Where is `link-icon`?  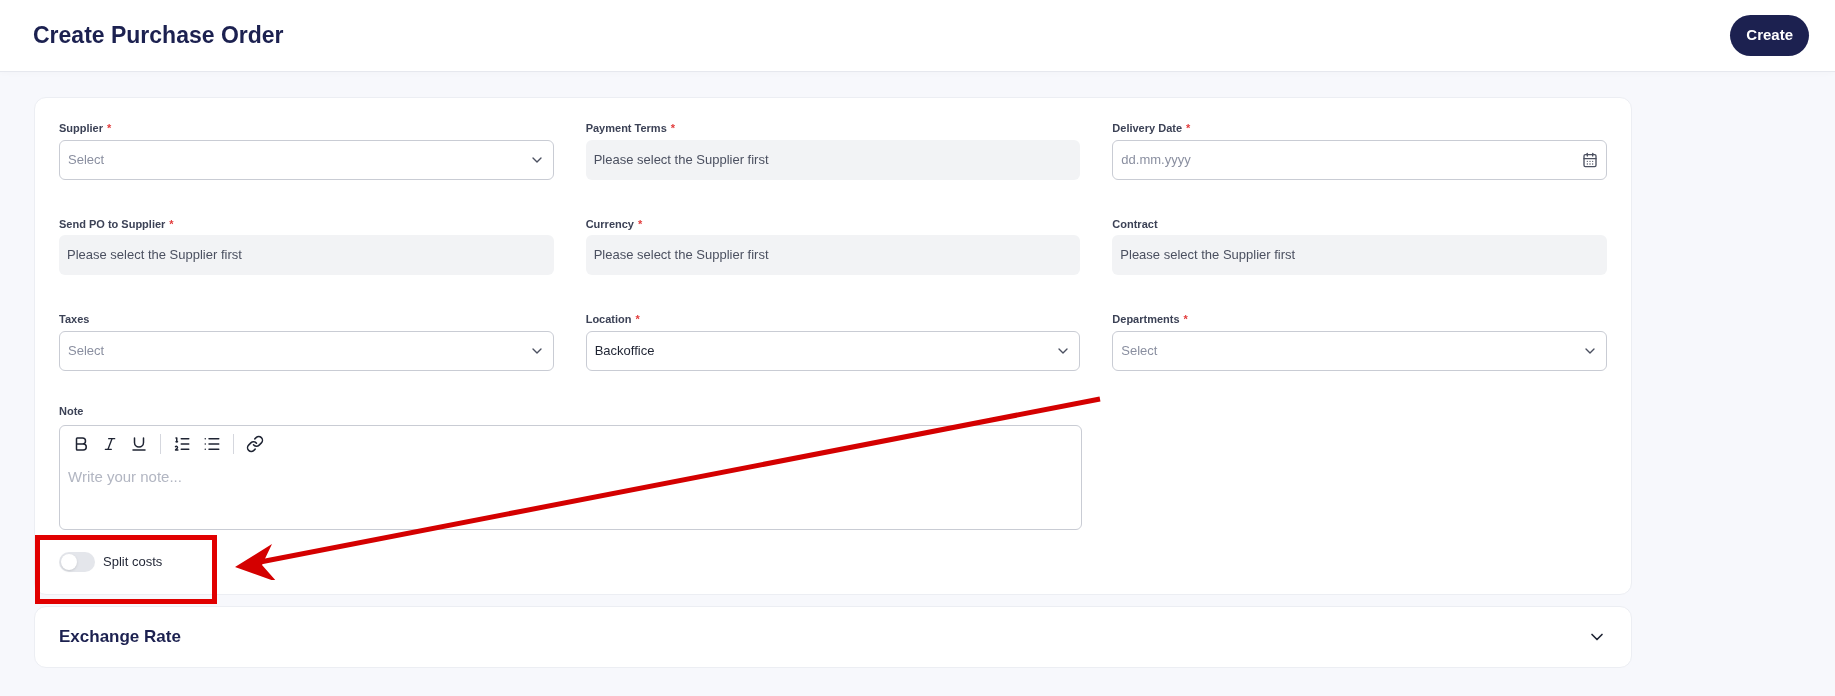 link-icon is located at coordinates (255, 444).